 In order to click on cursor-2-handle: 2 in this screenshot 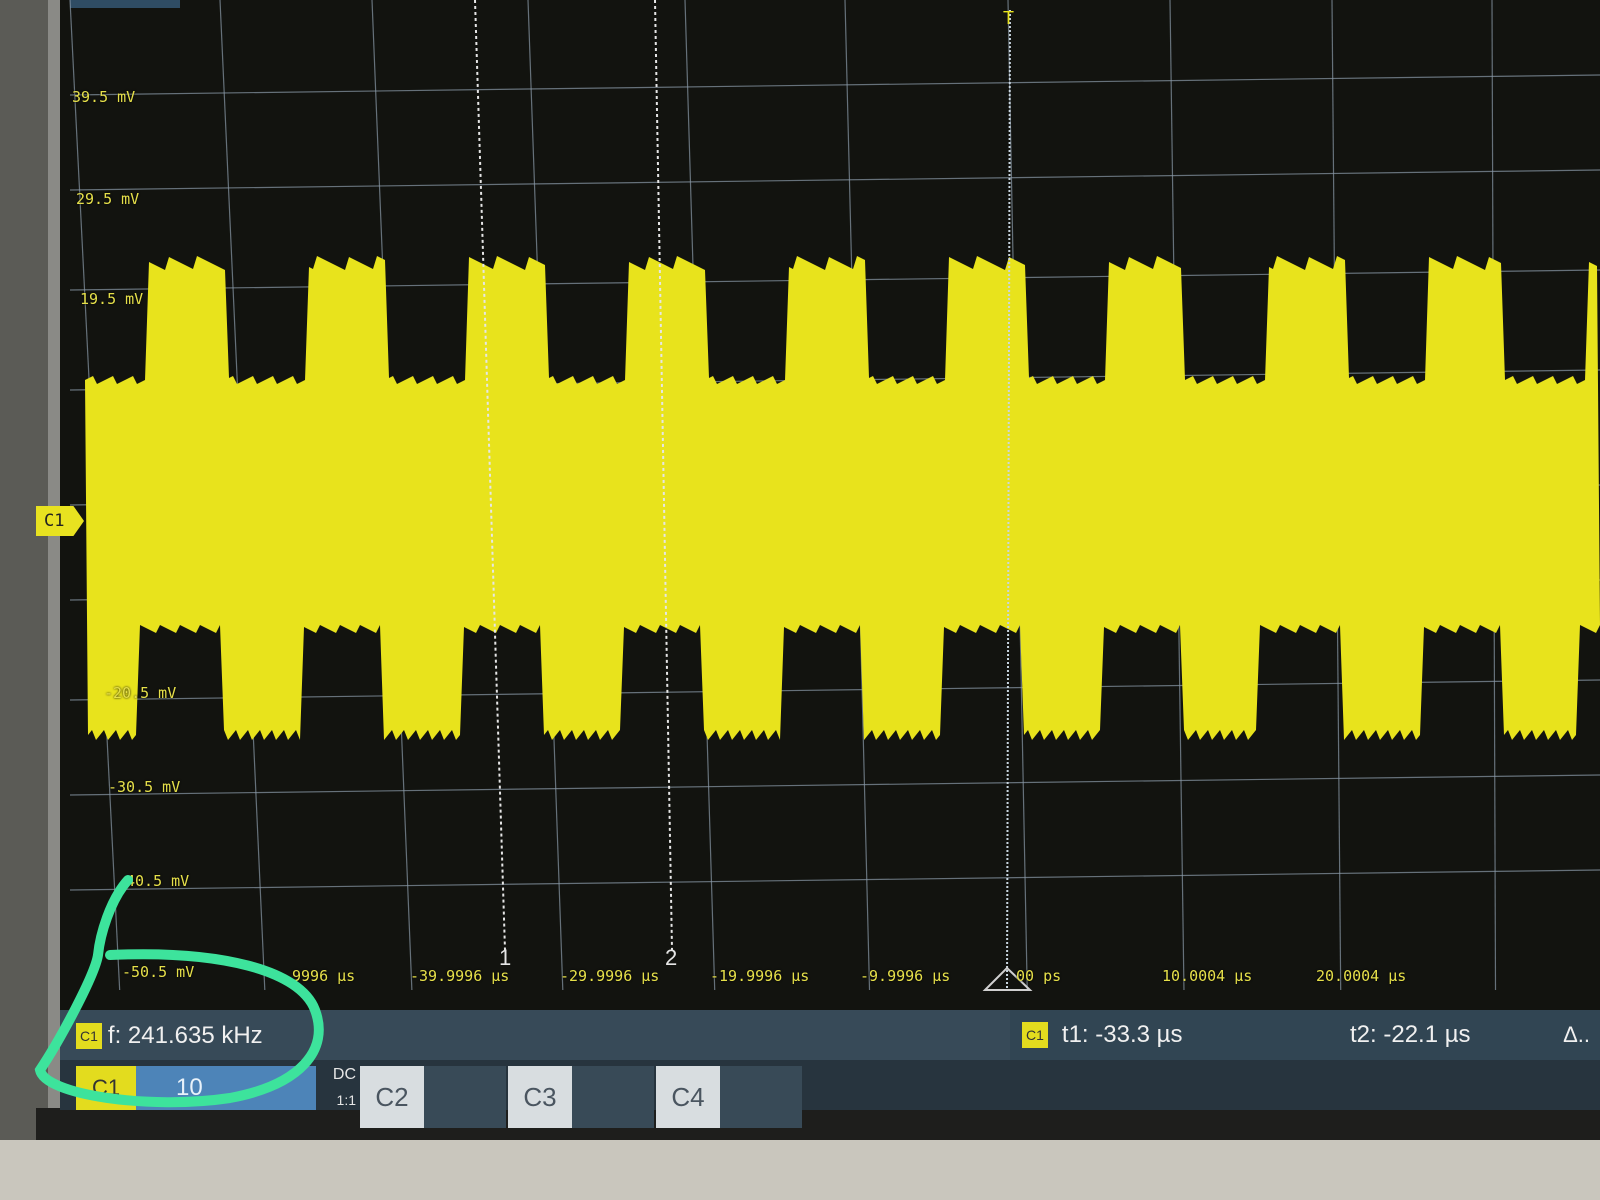, I will do `click(671, 957)`.